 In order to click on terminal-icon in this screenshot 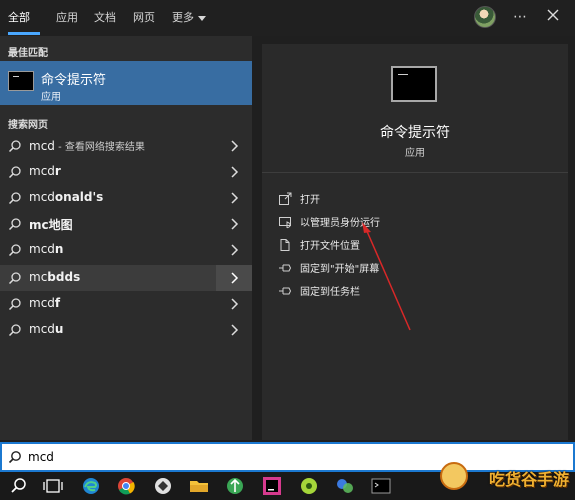, I will do `click(381, 486)`.